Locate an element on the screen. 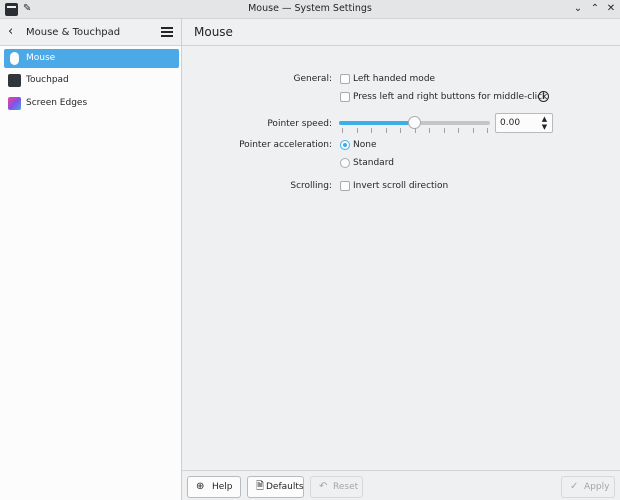 The image size is (620, 500). minimize-button: ⌄ is located at coordinates (578, 9).